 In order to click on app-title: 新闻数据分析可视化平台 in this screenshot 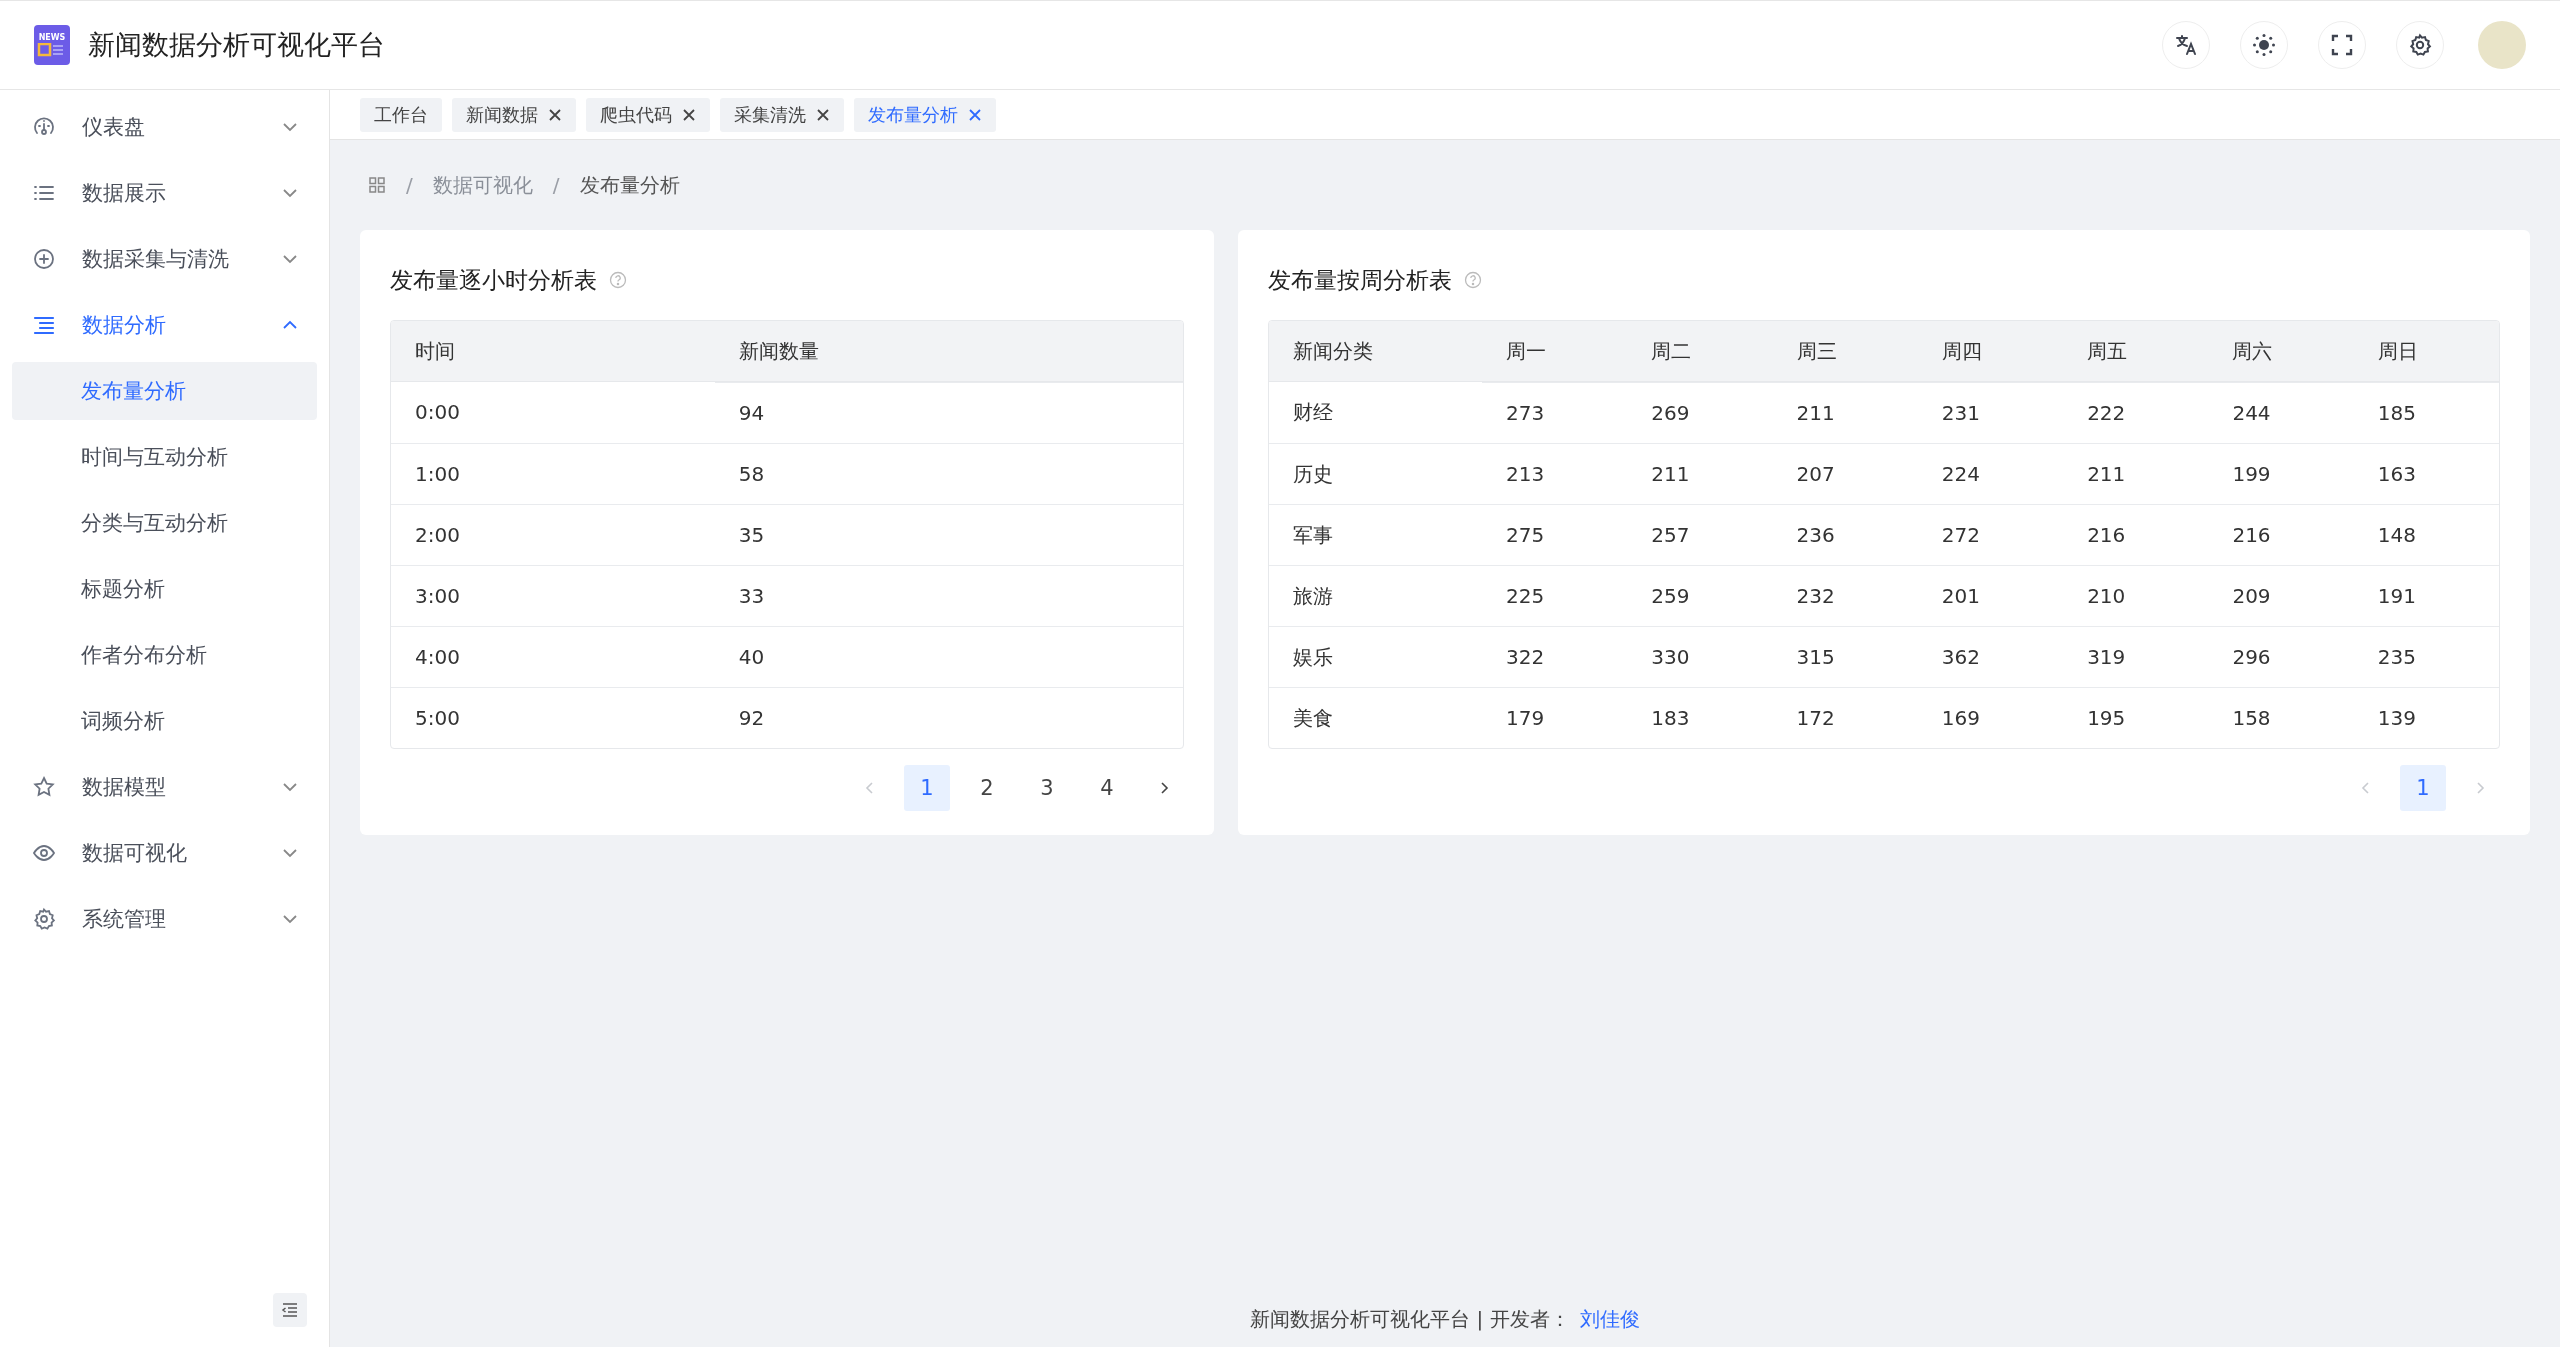, I will do `click(236, 45)`.